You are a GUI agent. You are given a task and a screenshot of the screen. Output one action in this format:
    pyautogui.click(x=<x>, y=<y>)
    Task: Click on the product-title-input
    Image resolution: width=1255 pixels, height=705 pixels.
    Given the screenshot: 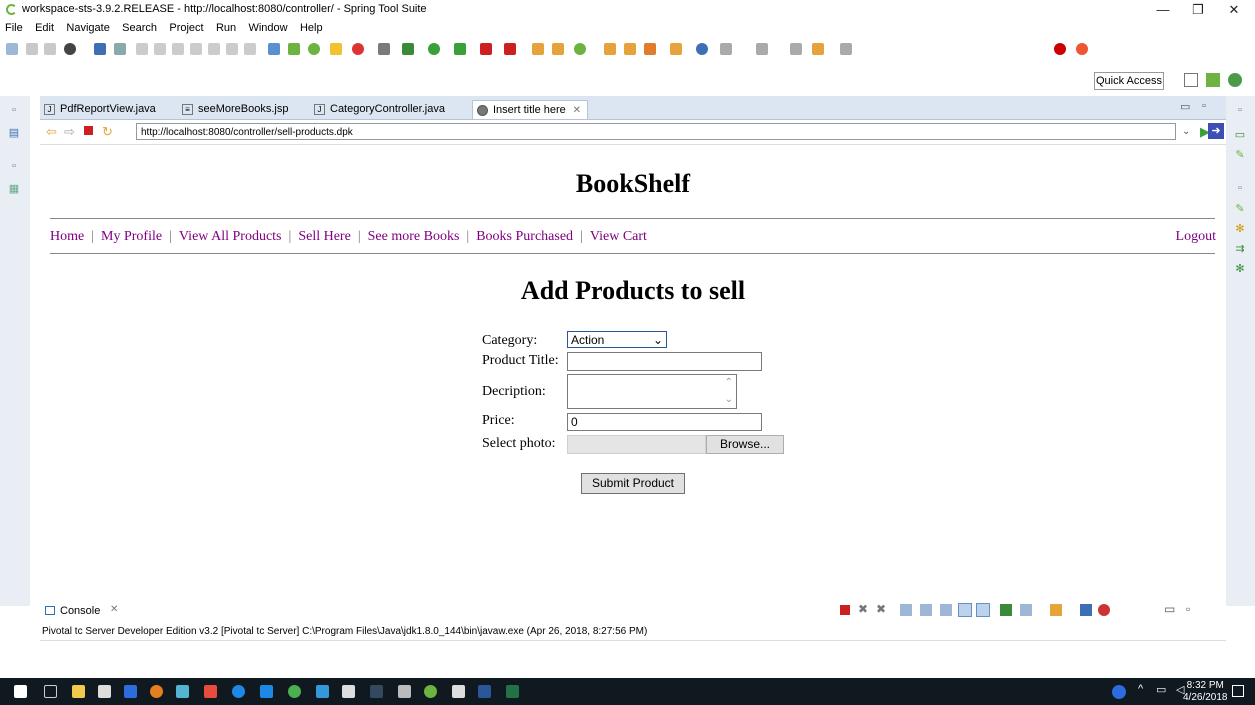 What is the action you would take?
    pyautogui.click(x=664, y=361)
    